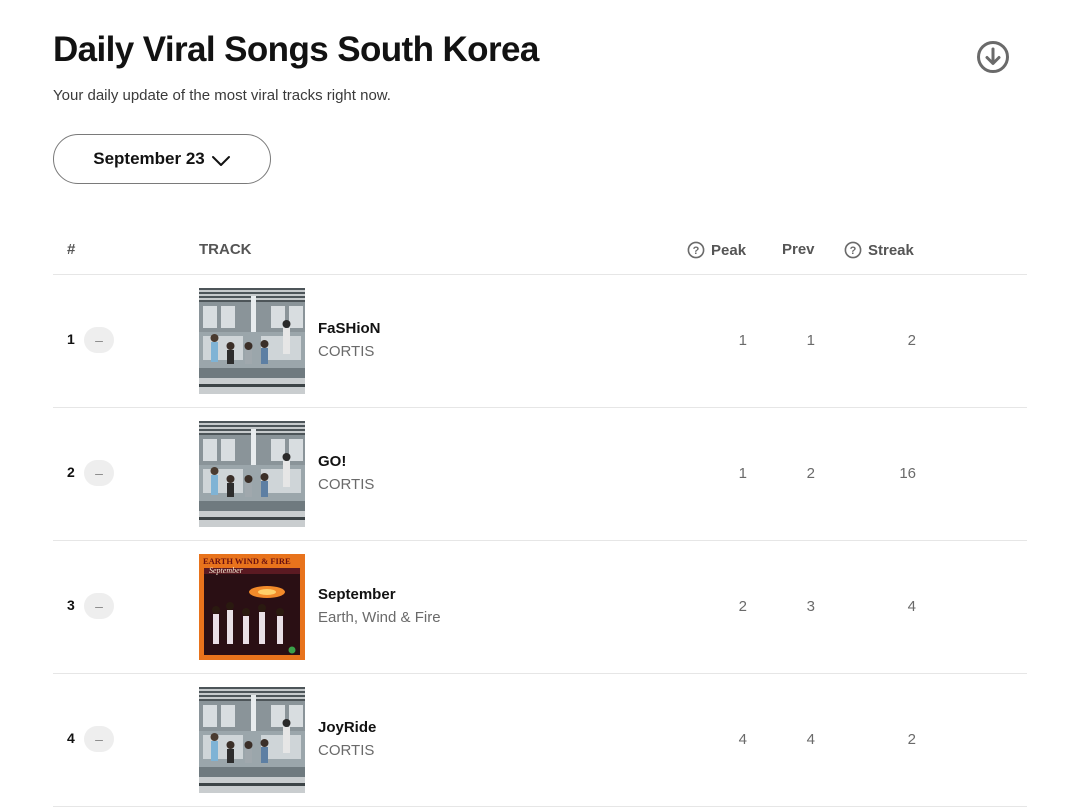 Image resolution: width=1080 pixels, height=807 pixels. What do you see at coordinates (332, 461) in the screenshot?
I see `track-title: GO!` at bounding box center [332, 461].